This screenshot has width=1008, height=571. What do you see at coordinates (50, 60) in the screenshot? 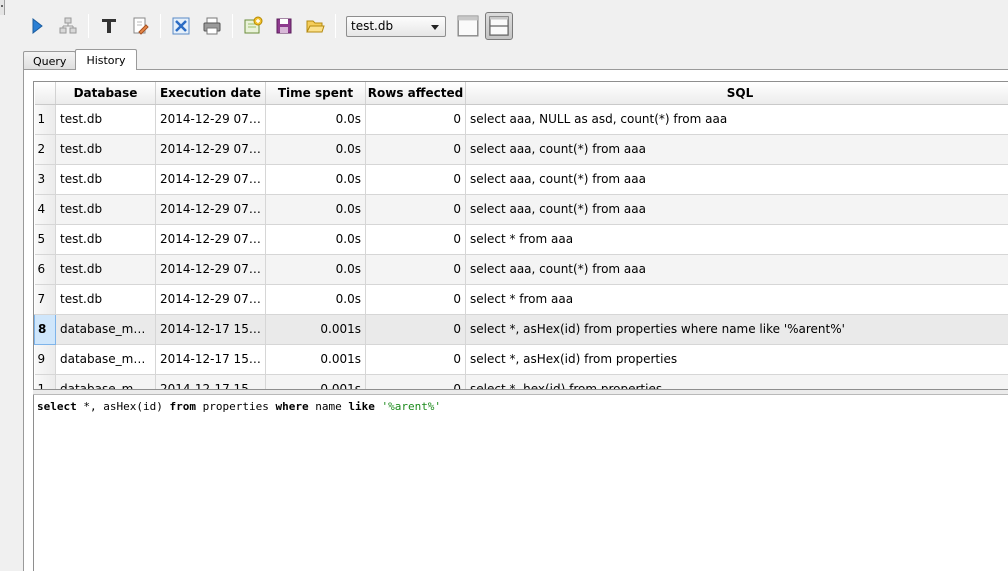
I see `tab-query: Query` at bounding box center [50, 60].